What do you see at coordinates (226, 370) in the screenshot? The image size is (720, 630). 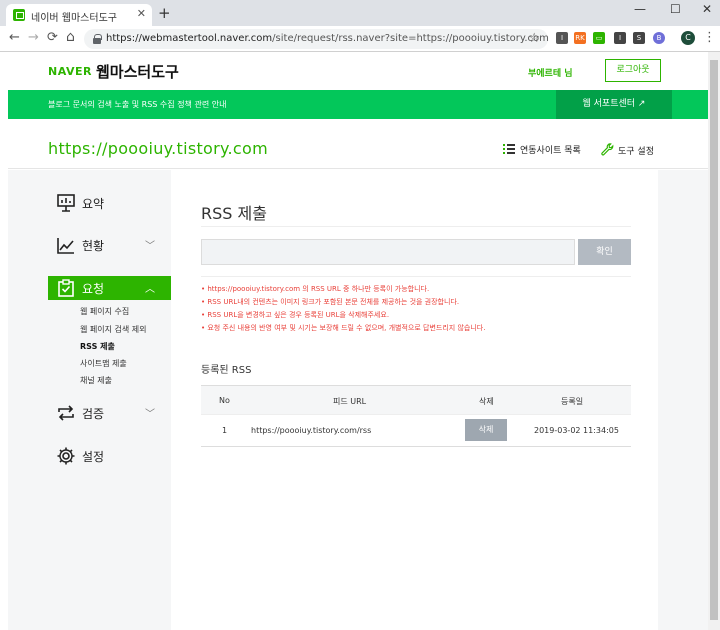 I see `registered-rss-title: 등록된 RSS` at bounding box center [226, 370].